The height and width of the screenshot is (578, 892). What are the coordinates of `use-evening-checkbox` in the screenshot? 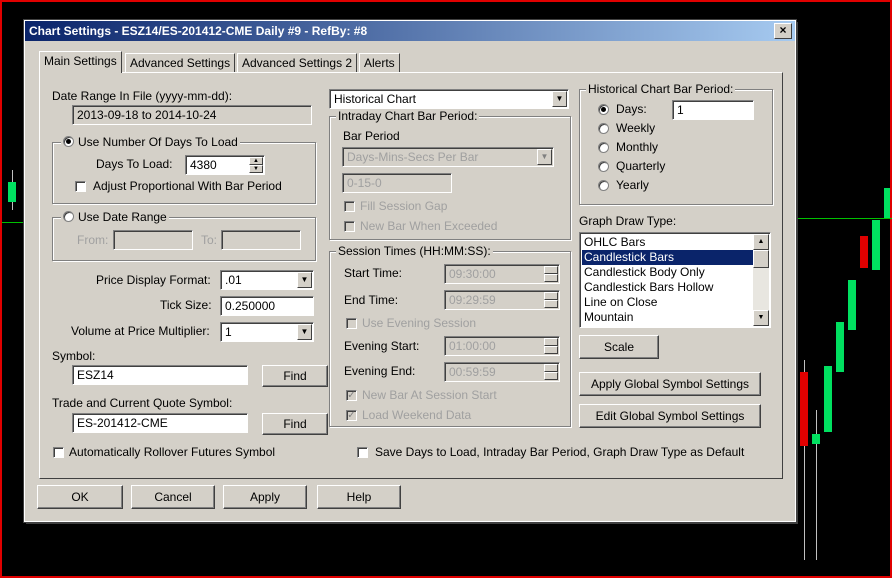 It's located at (351, 323).